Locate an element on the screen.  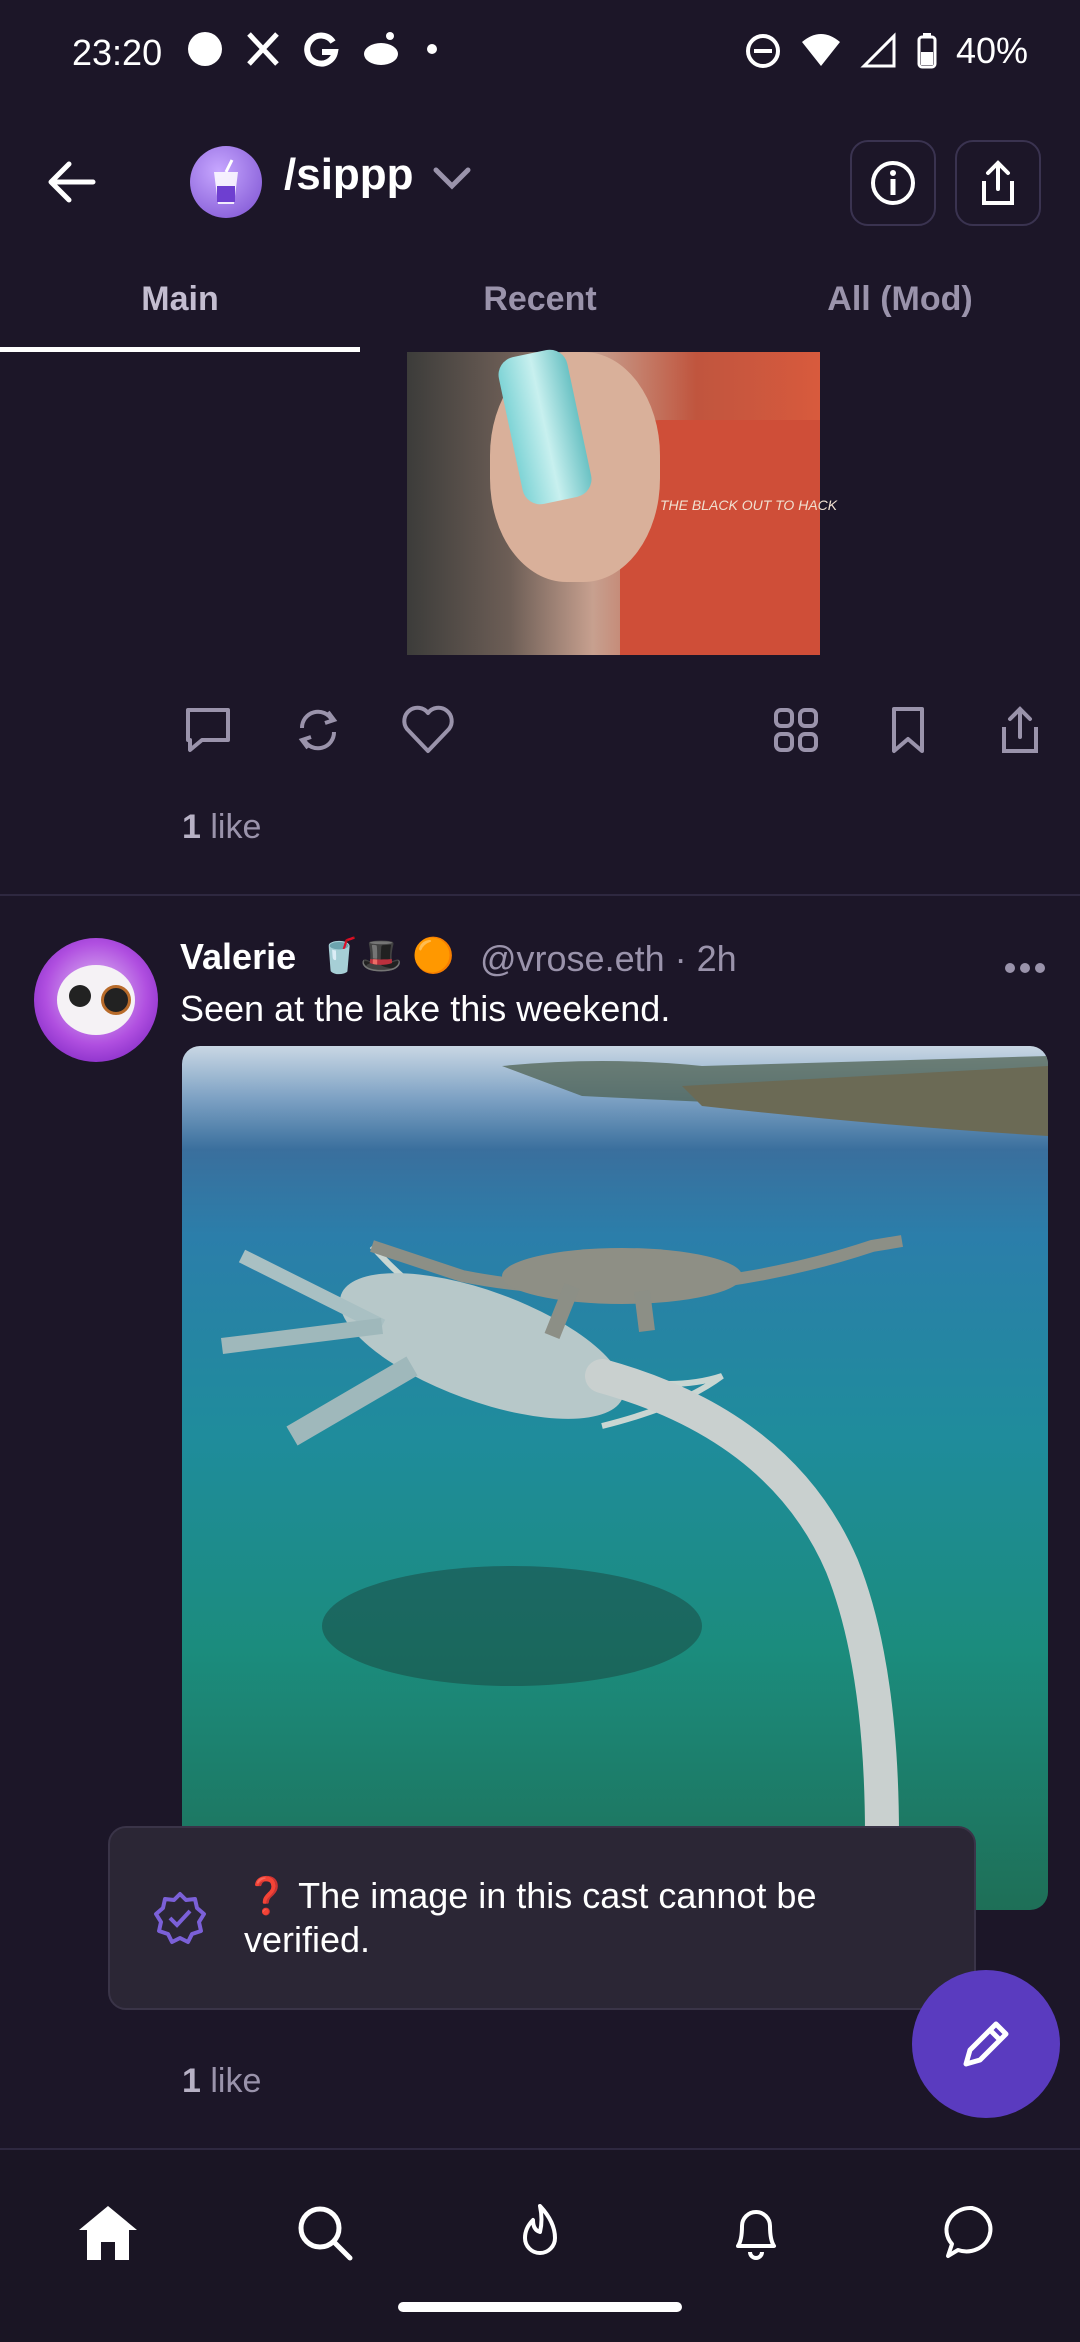
info-button is located at coordinates (893, 183).